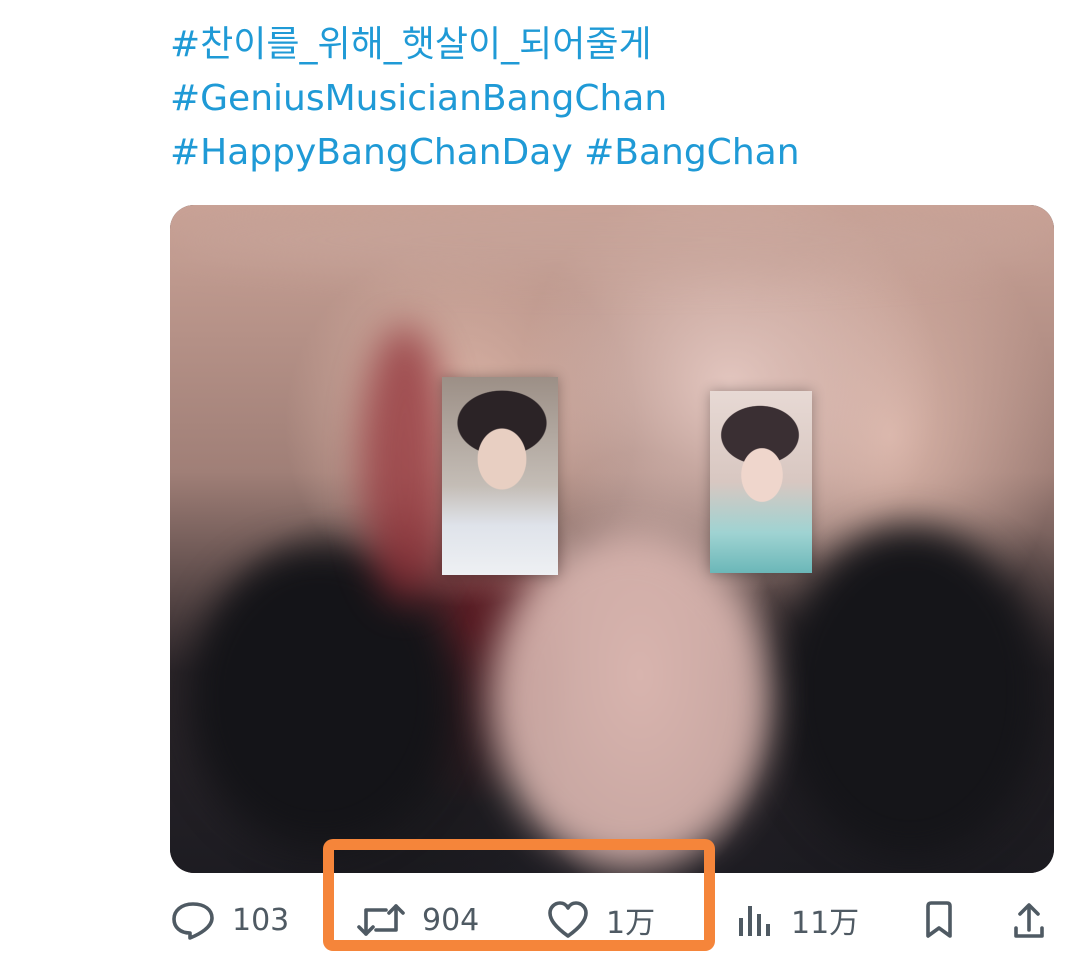 Image resolution: width=1080 pixels, height=960 pixels. I want to click on hashtag-link: #찬이를_위해_햇살이_되어줄게, so click(485, 45).